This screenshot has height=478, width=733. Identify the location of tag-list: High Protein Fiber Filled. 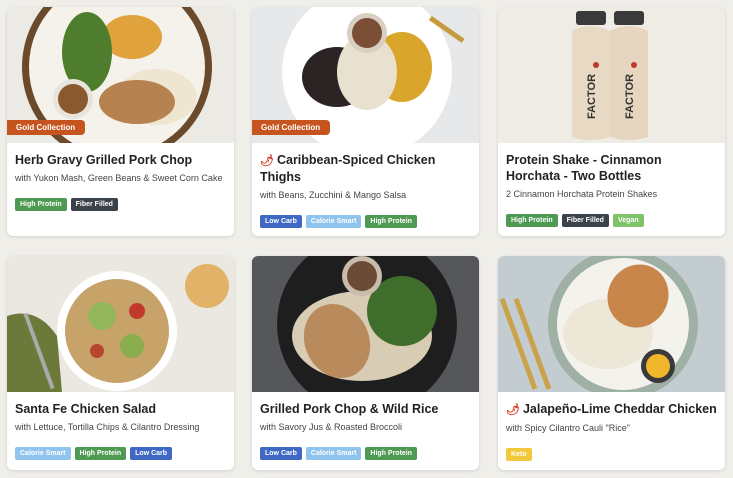
(120, 204).